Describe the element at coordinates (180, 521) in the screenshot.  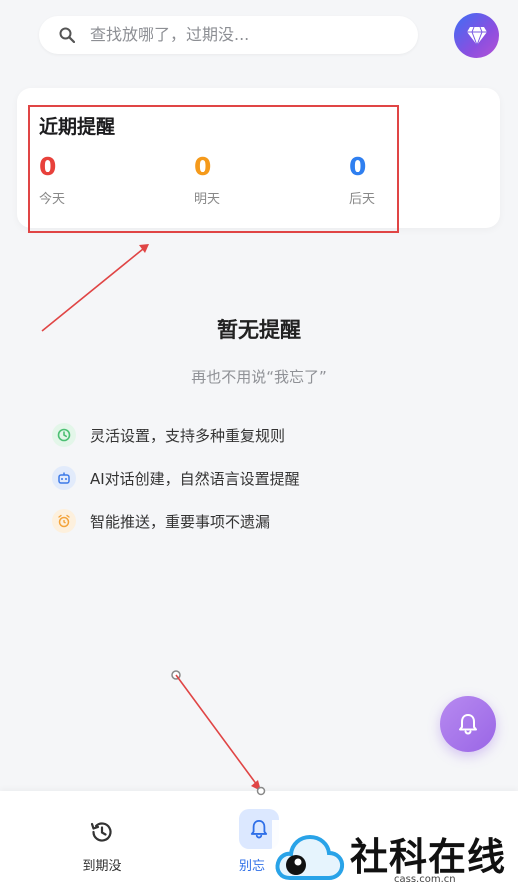
I see `feature-text: 智能推送，重要事项不遗漏` at that location.